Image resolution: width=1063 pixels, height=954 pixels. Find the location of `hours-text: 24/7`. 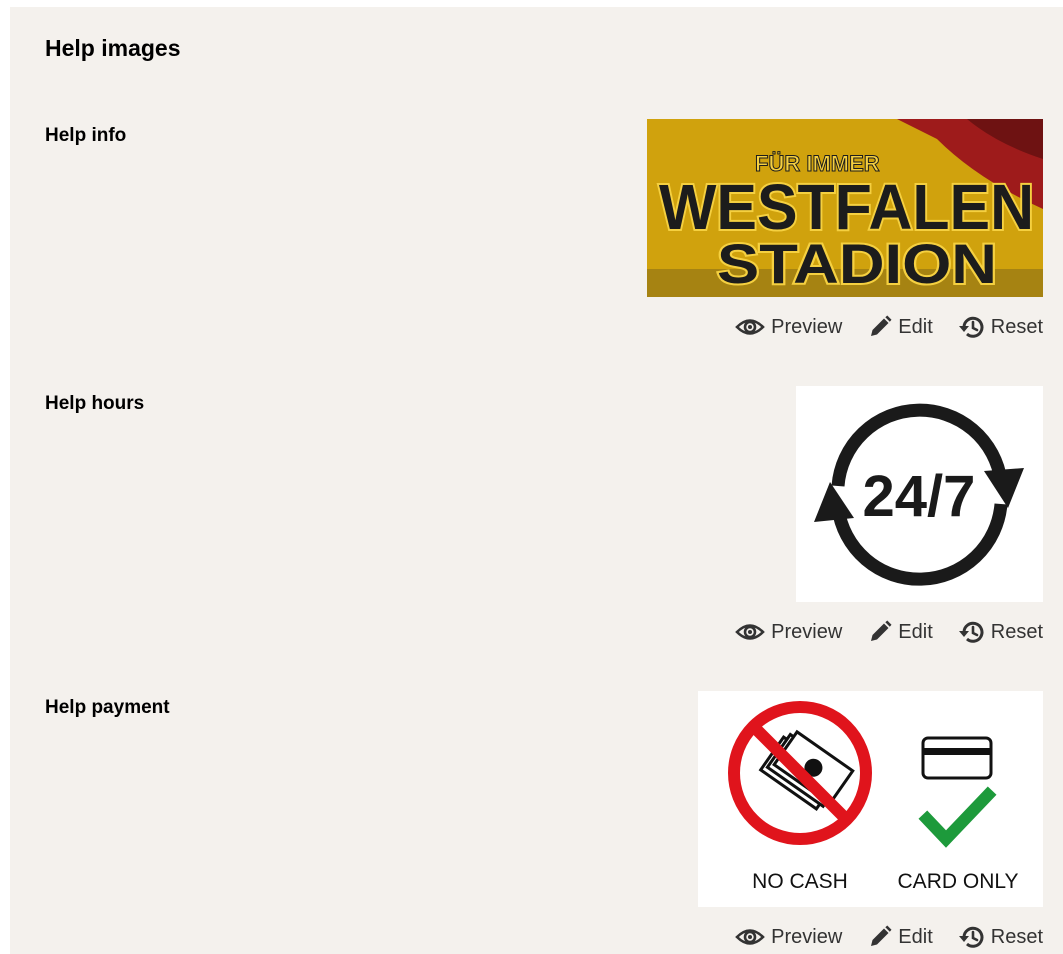

hours-text: 24/7 is located at coordinates (919, 496).